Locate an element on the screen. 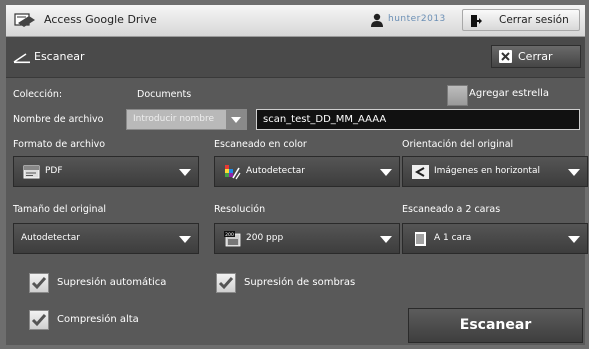 Image resolution: width=589 pixels, height=349 pixels. duplex-value: A 1 cara is located at coordinates (453, 238).